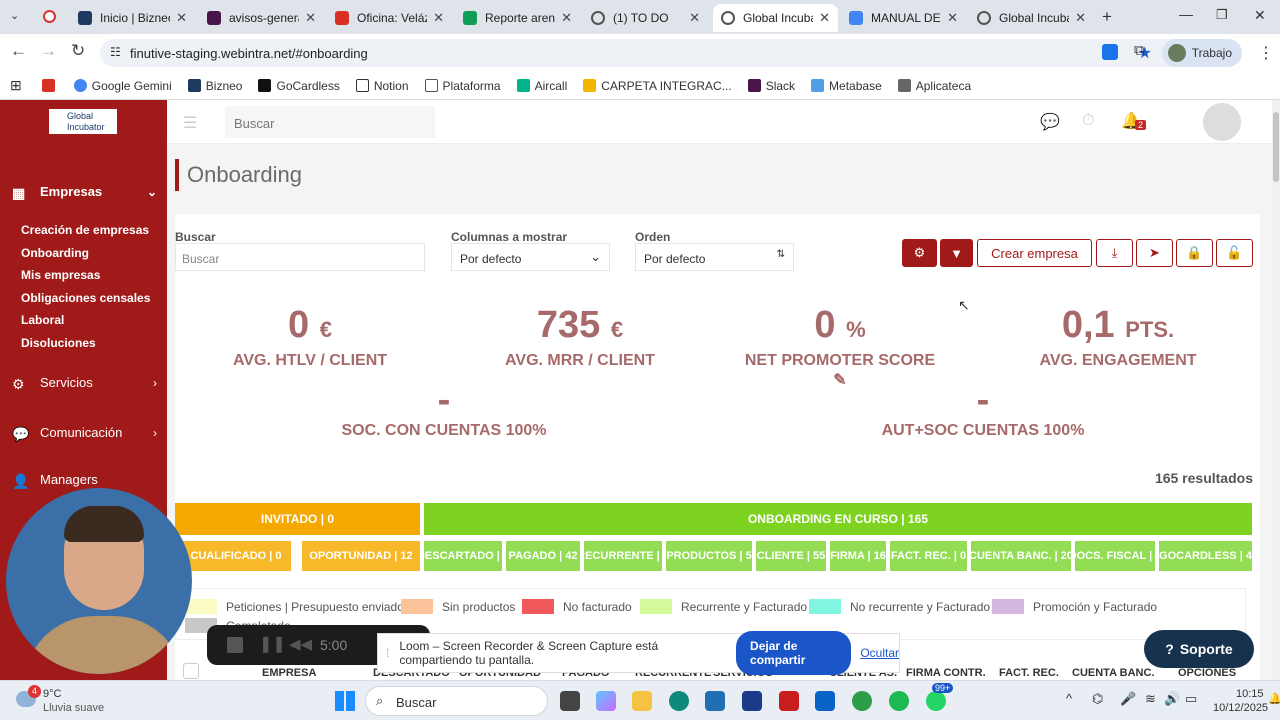  Describe the element at coordinates (58, 343) in the screenshot. I see `sidebar-subitem: Disoluciones` at that location.